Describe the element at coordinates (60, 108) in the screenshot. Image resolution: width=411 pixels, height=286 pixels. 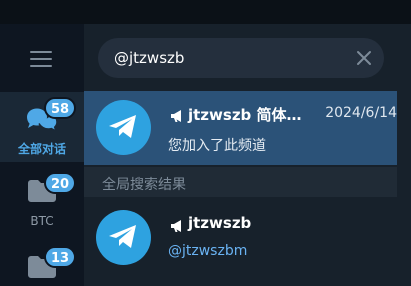
I see `unread-badge: 58` at that location.